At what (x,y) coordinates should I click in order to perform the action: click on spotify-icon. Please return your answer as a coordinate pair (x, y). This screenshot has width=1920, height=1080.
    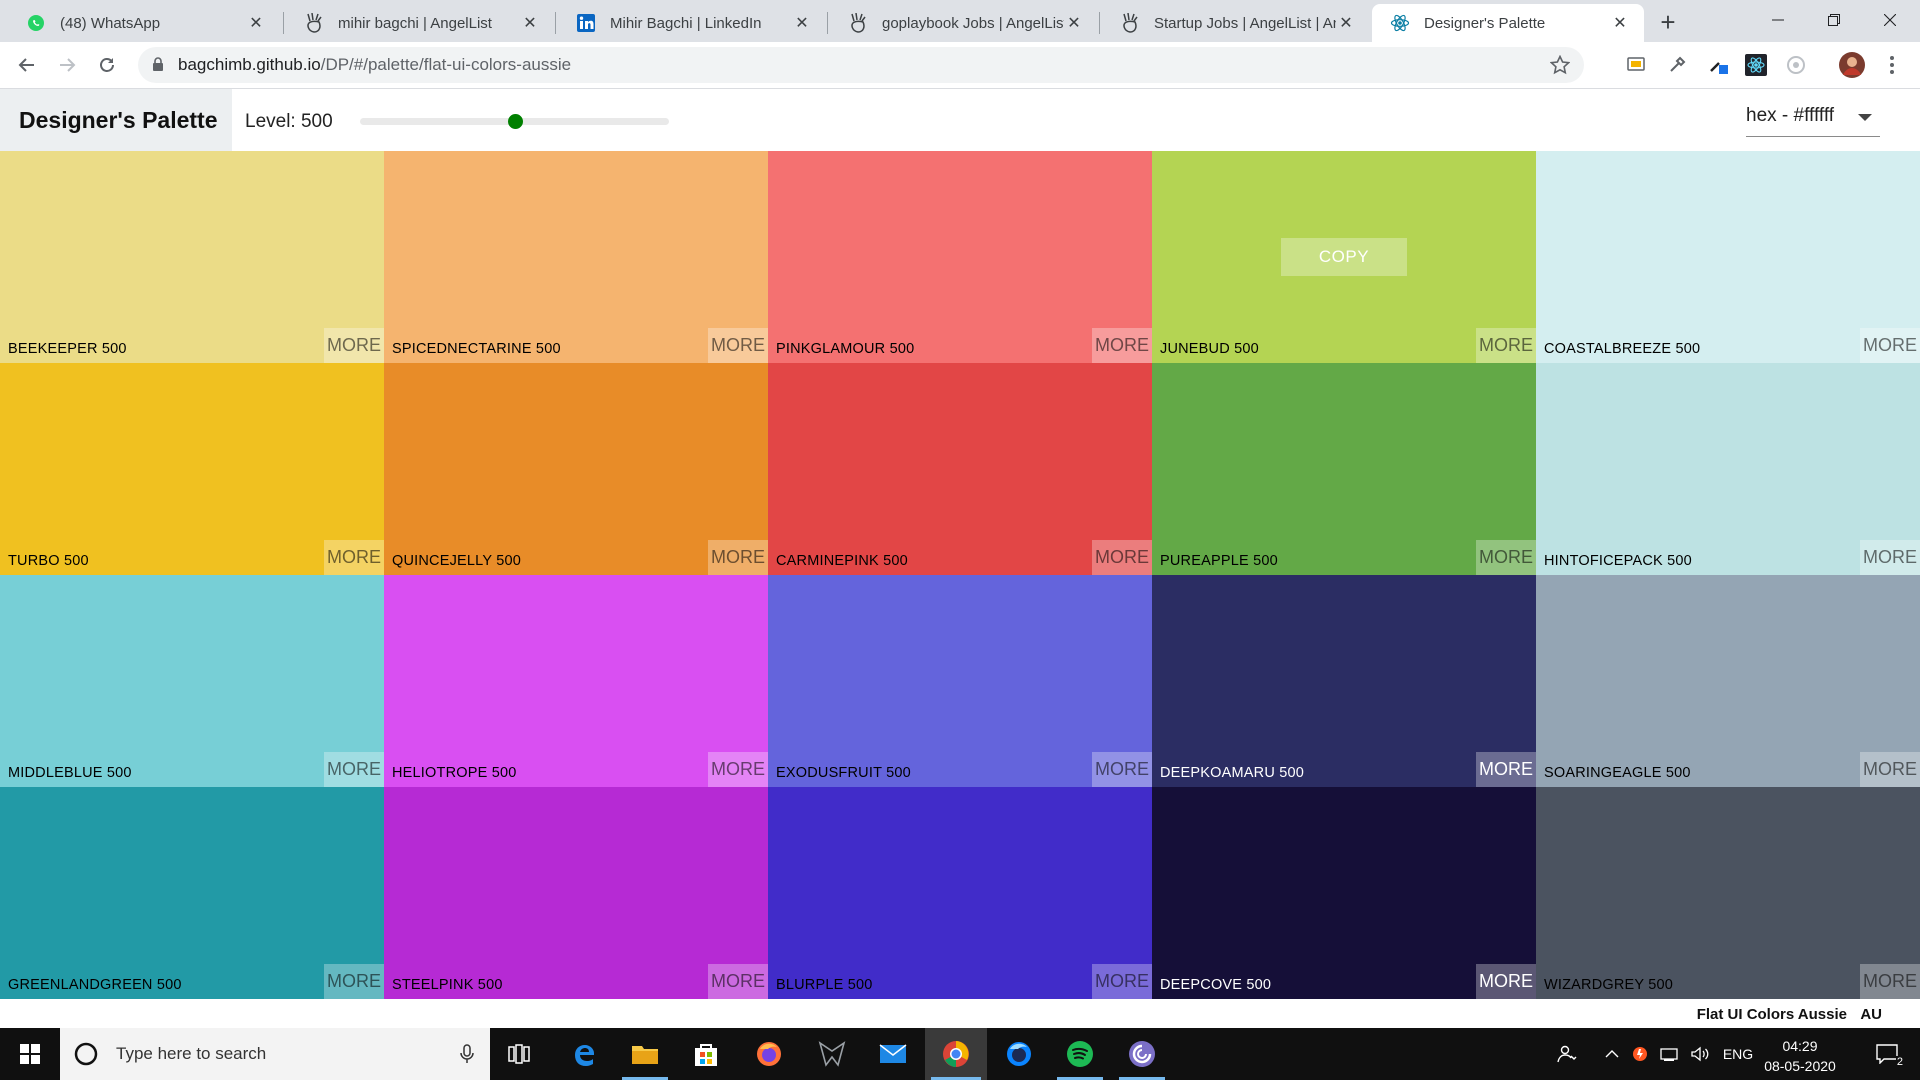
    Looking at the image, I should click on (1080, 1054).